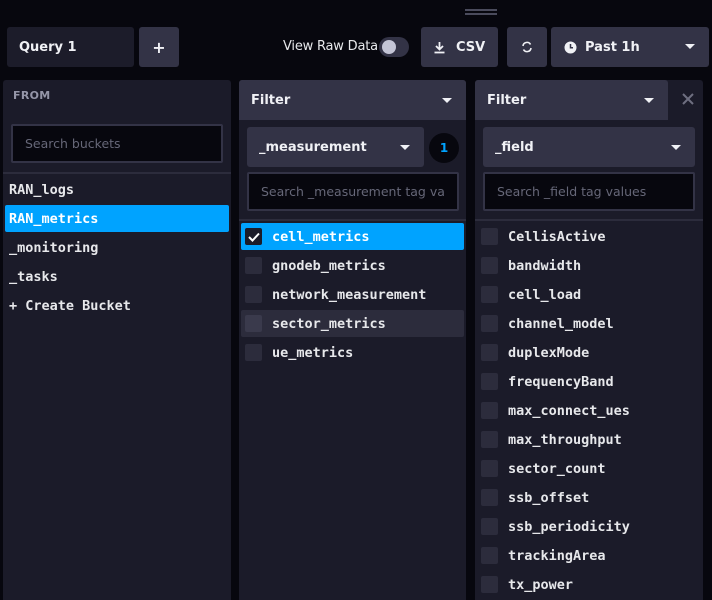 The width and height of the screenshot is (712, 600). I want to click on tag-value-item: max_connect_ues, so click(589, 410).